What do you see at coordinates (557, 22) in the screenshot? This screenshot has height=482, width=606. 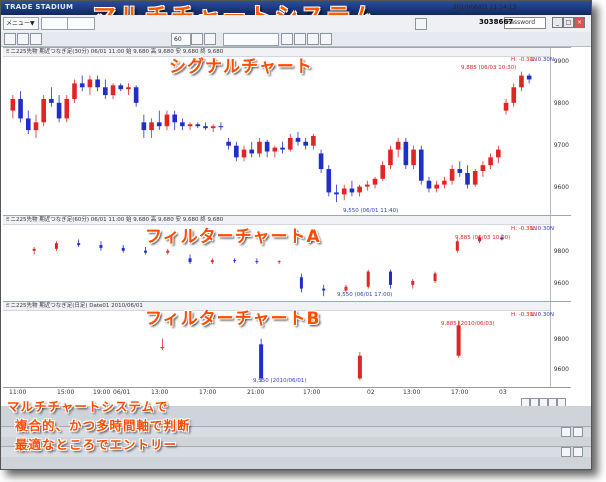 I see `minimize-button: _` at bounding box center [557, 22].